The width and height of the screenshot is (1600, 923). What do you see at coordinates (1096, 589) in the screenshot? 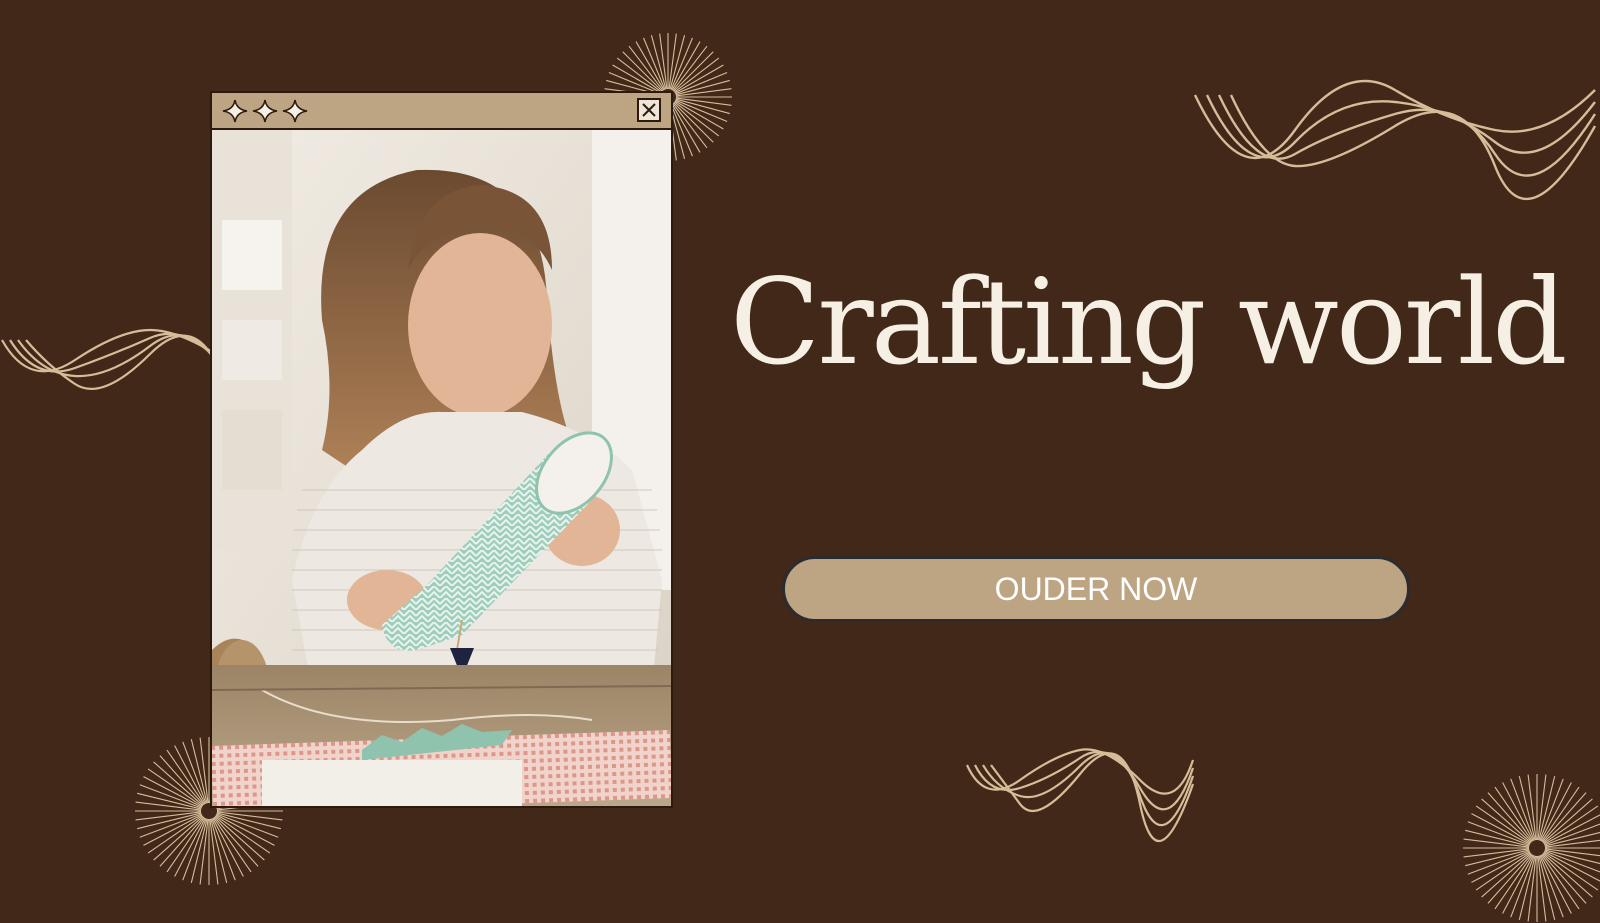
I see `order-now-button: OUDER NOW` at bounding box center [1096, 589].